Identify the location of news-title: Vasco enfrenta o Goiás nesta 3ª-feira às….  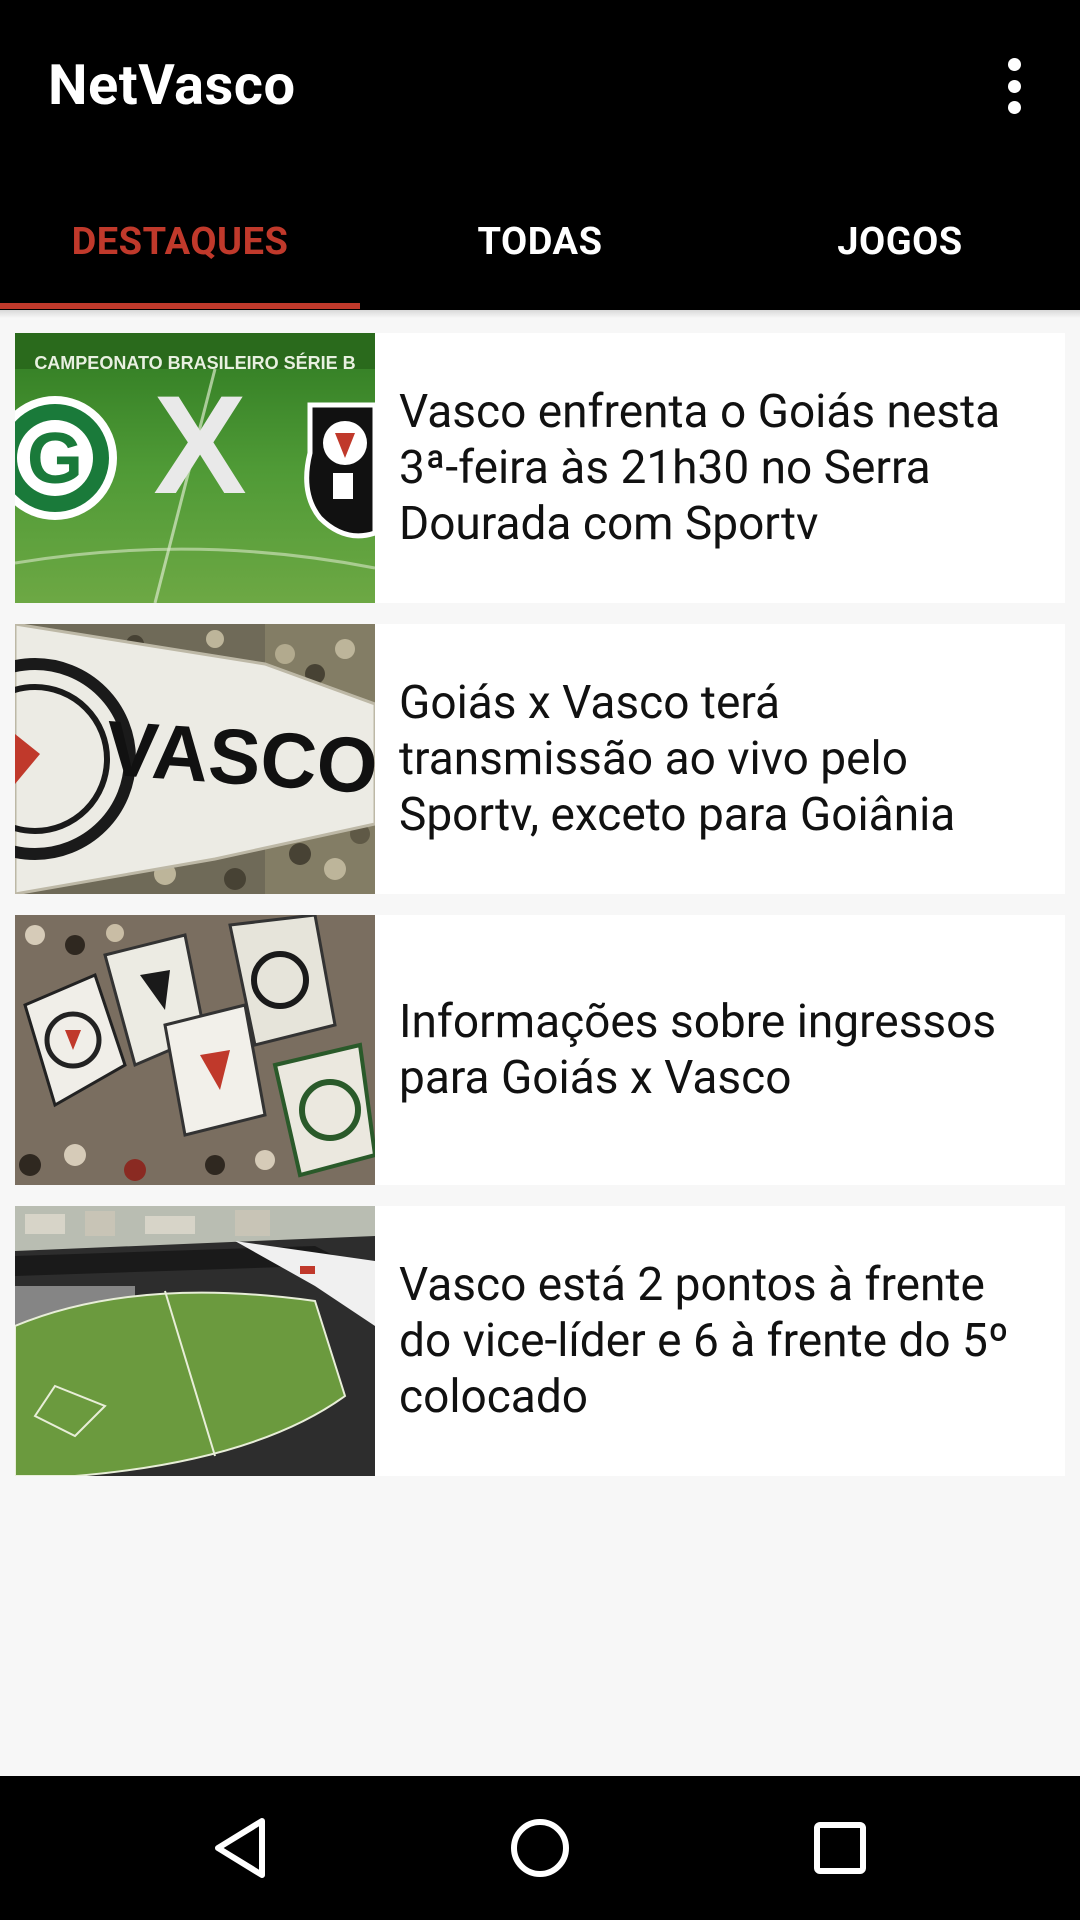
(700, 468).